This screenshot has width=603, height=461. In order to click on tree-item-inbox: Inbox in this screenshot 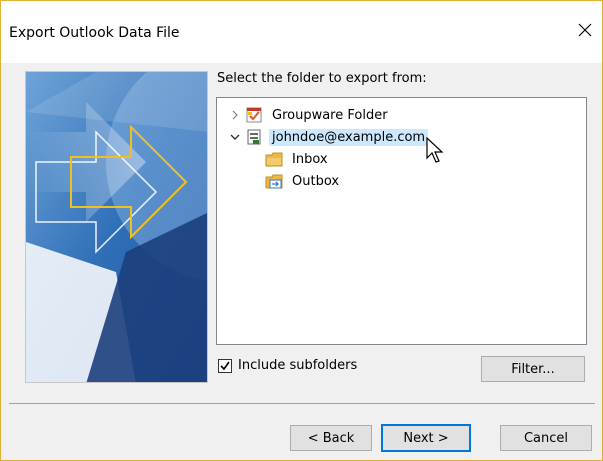, I will do `click(297, 159)`.